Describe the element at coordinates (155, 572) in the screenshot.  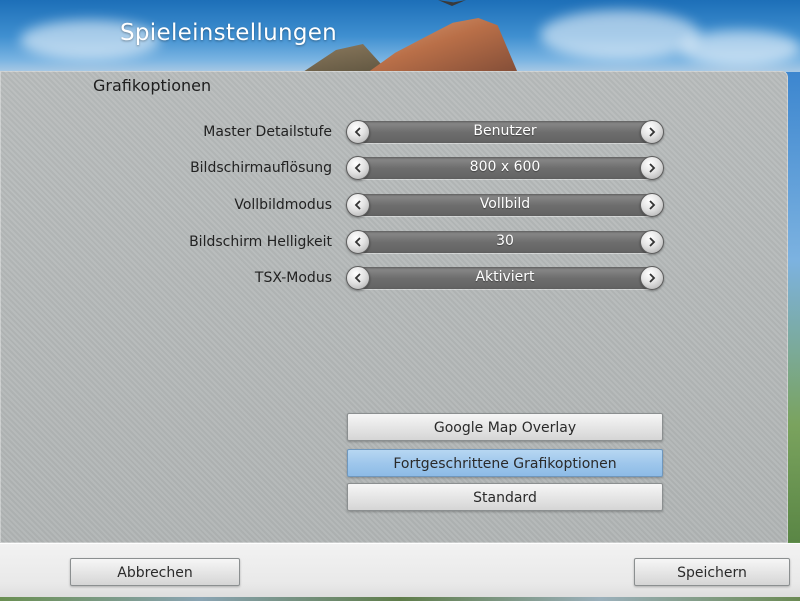
I see `cancel-button: Abbrechen` at that location.